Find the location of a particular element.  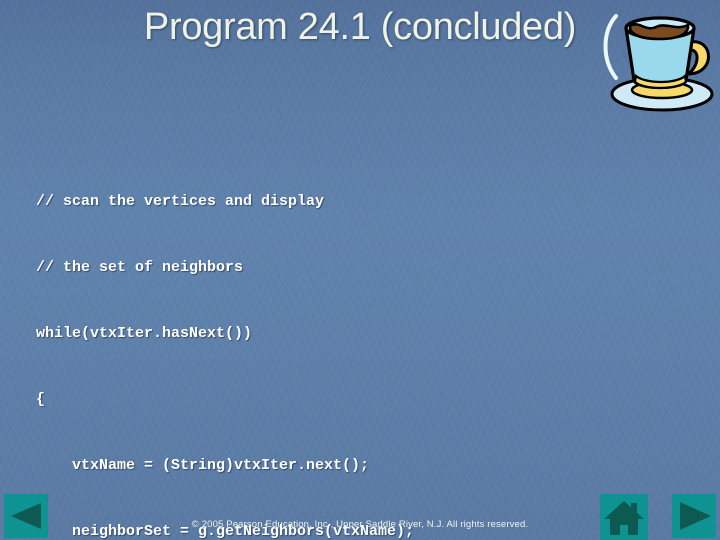

home-button is located at coordinates (624, 517).